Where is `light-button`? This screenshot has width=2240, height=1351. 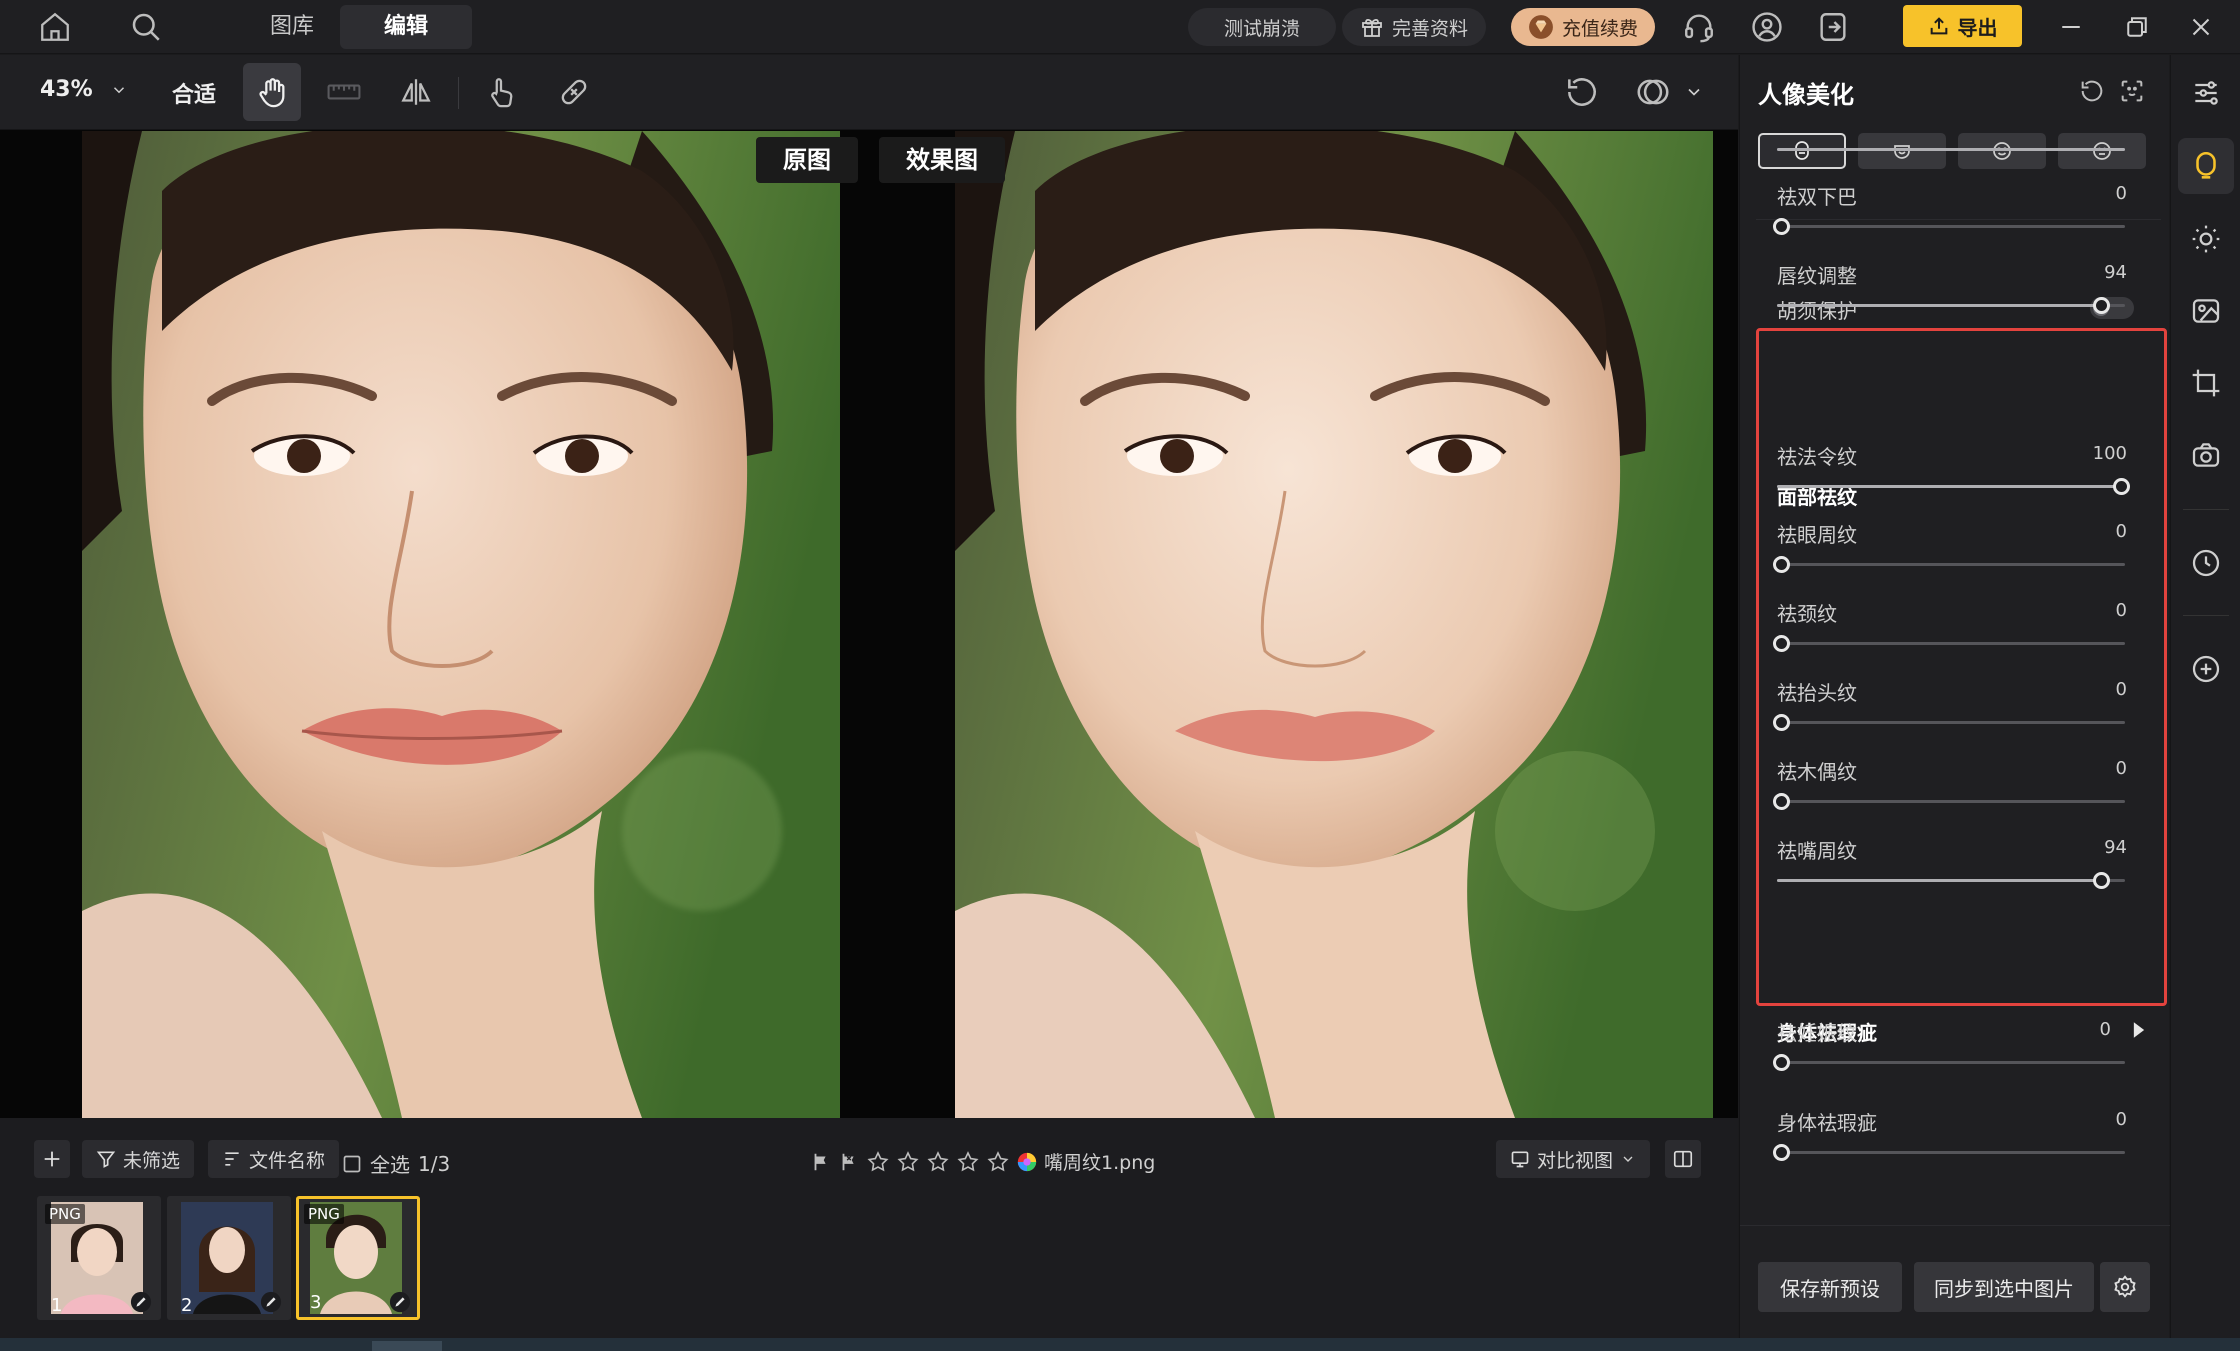 light-button is located at coordinates (2206, 239).